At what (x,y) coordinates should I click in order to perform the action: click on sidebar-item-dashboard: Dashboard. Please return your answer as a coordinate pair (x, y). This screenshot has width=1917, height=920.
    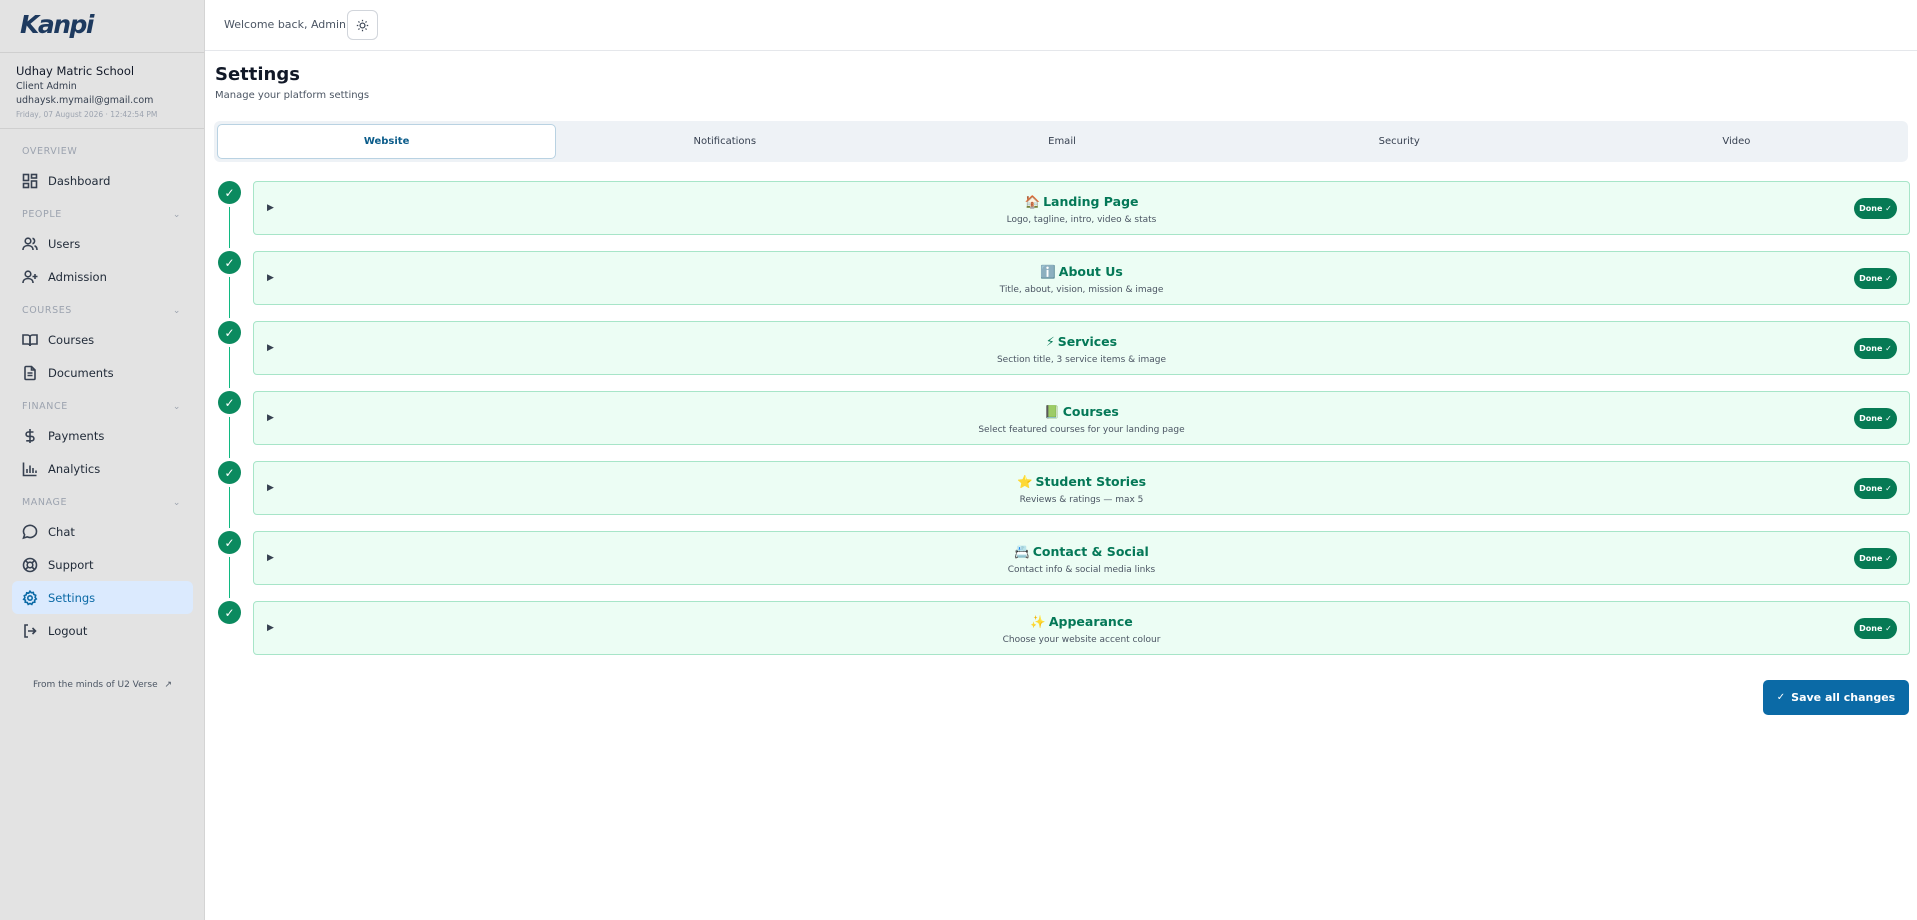
    Looking at the image, I should click on (102, 180).